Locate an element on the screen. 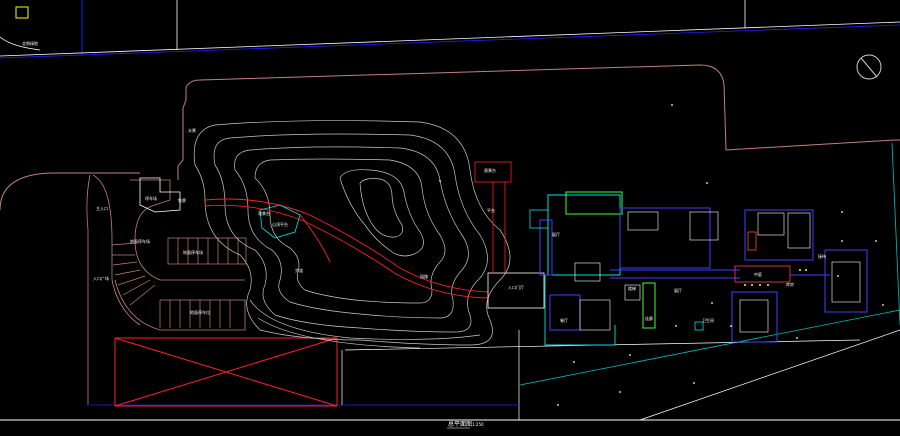 Image resolution: width=900 pixels, height=436 pixels. east-building-north is located at coordinates (779, 235).